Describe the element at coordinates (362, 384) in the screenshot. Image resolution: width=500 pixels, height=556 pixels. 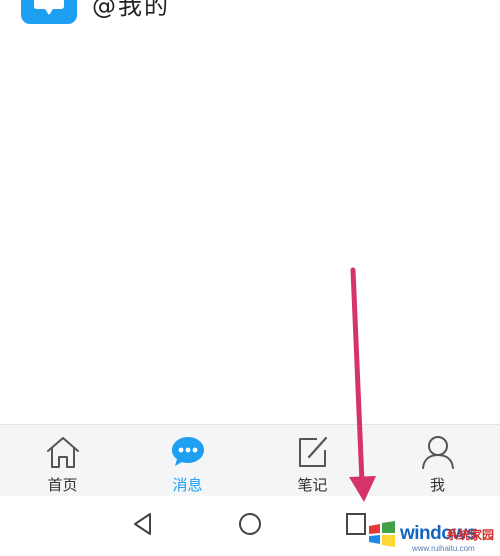
I see `annotation-arrow` at that location.